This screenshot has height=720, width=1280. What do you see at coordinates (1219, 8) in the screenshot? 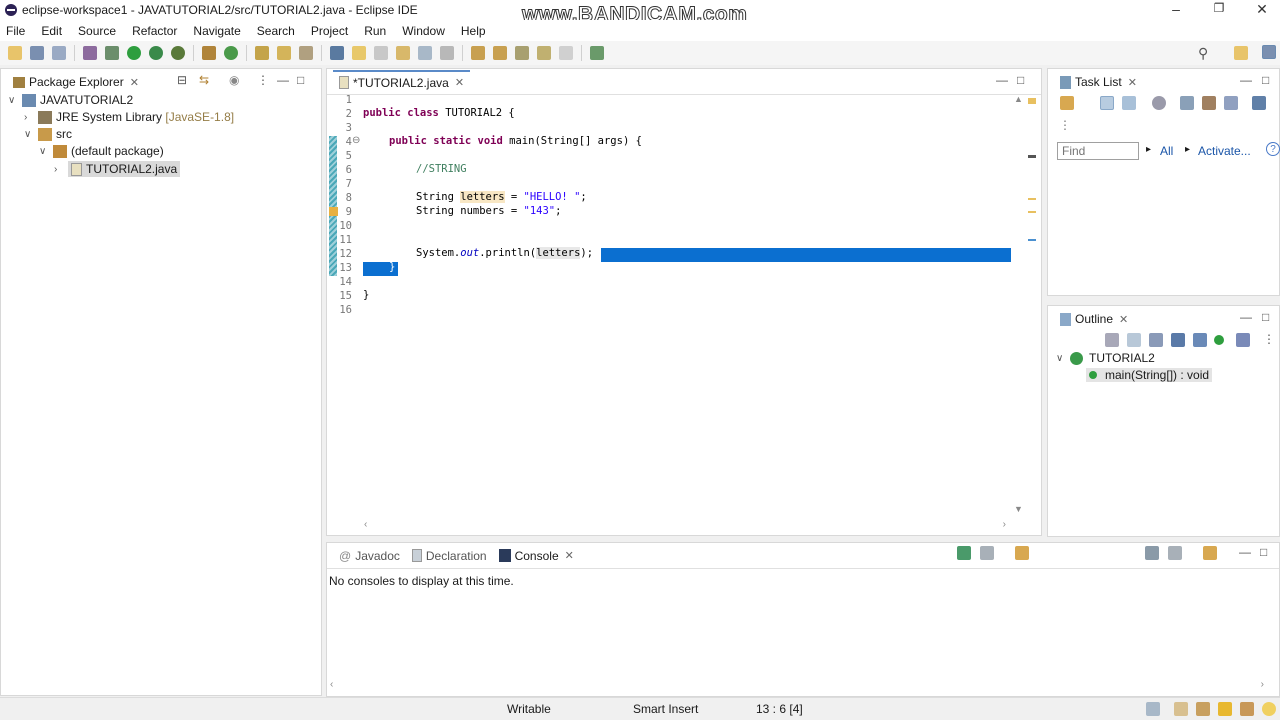
I see `maximize-button: ❐` at bounding box center [1219, 8].